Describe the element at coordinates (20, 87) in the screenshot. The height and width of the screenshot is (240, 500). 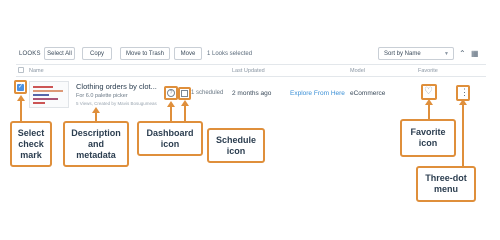
I see `check-highlight` at that location.